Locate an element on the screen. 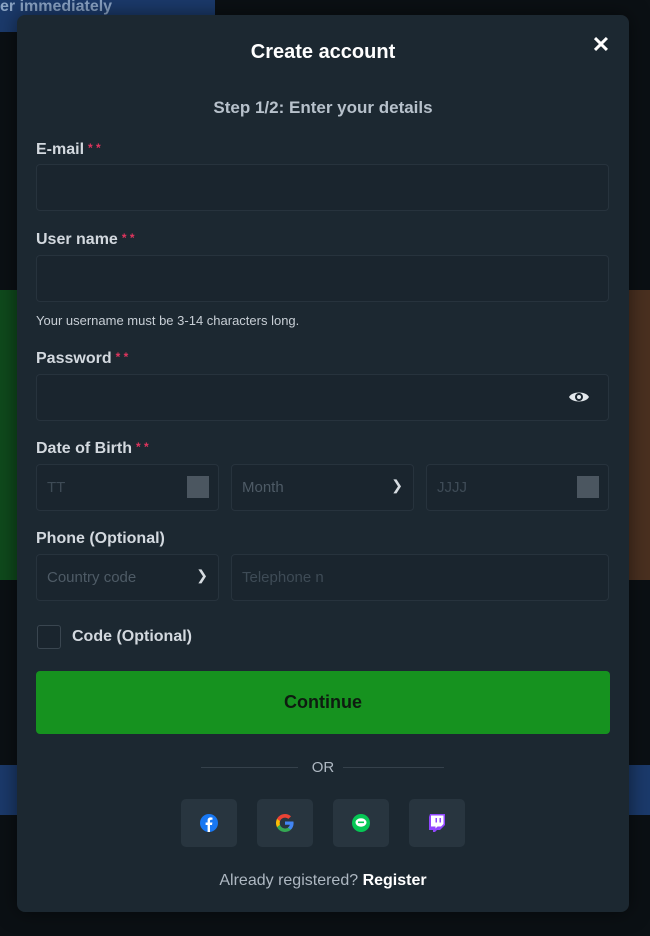  google-icon is located at coordinates (285, 823).